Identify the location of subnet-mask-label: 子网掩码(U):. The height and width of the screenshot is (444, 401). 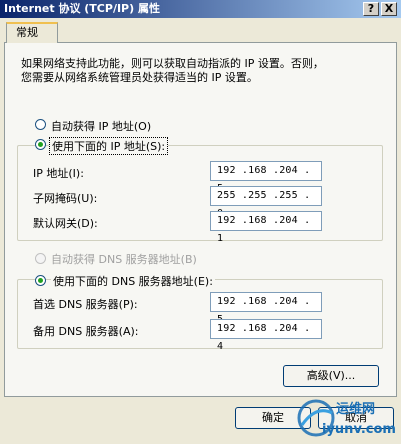
(65, 198).